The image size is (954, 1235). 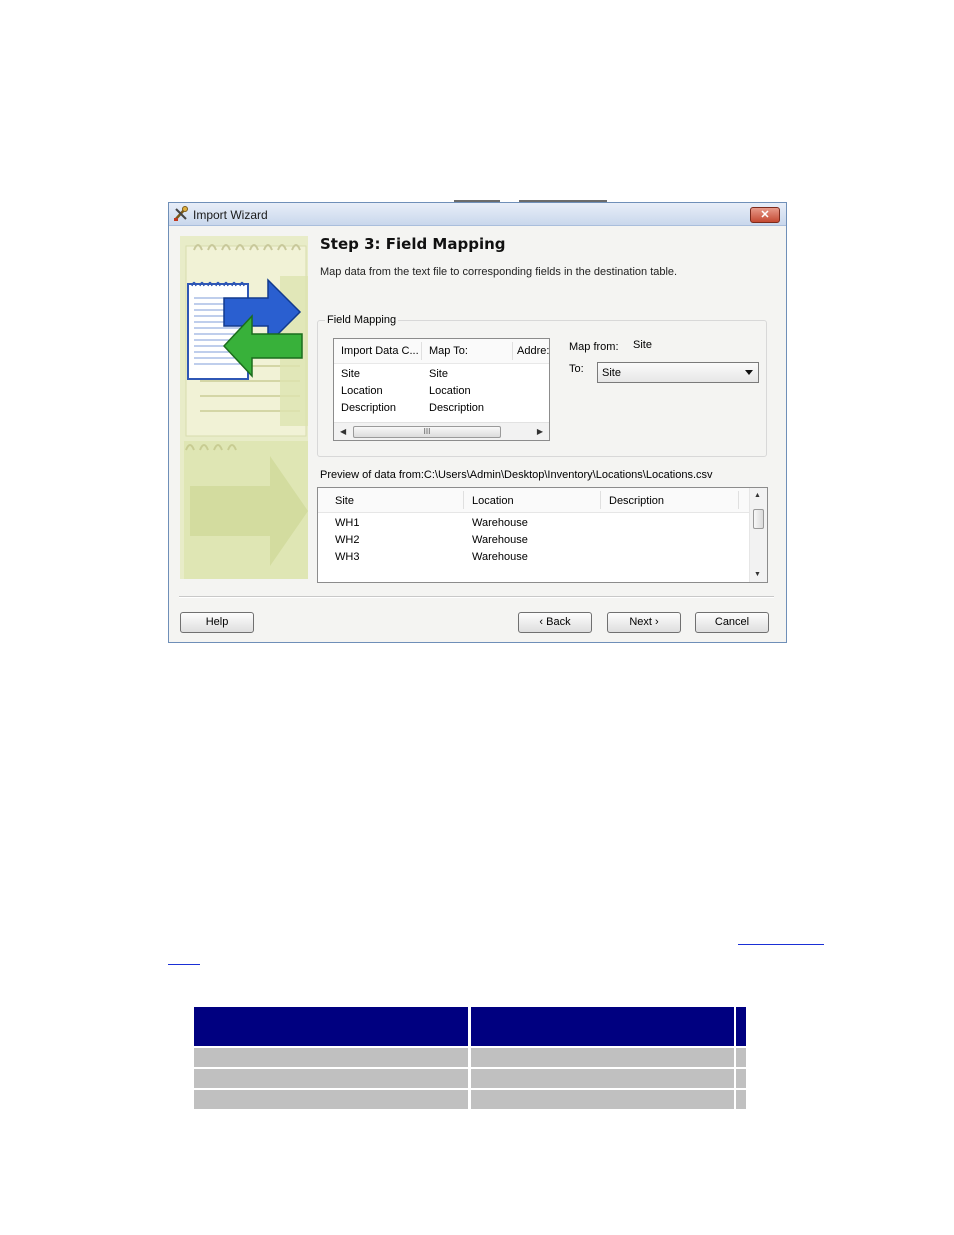 I want to click on horizontal-scrollbar: ◀ III ▶, so click(x=441, y=431).